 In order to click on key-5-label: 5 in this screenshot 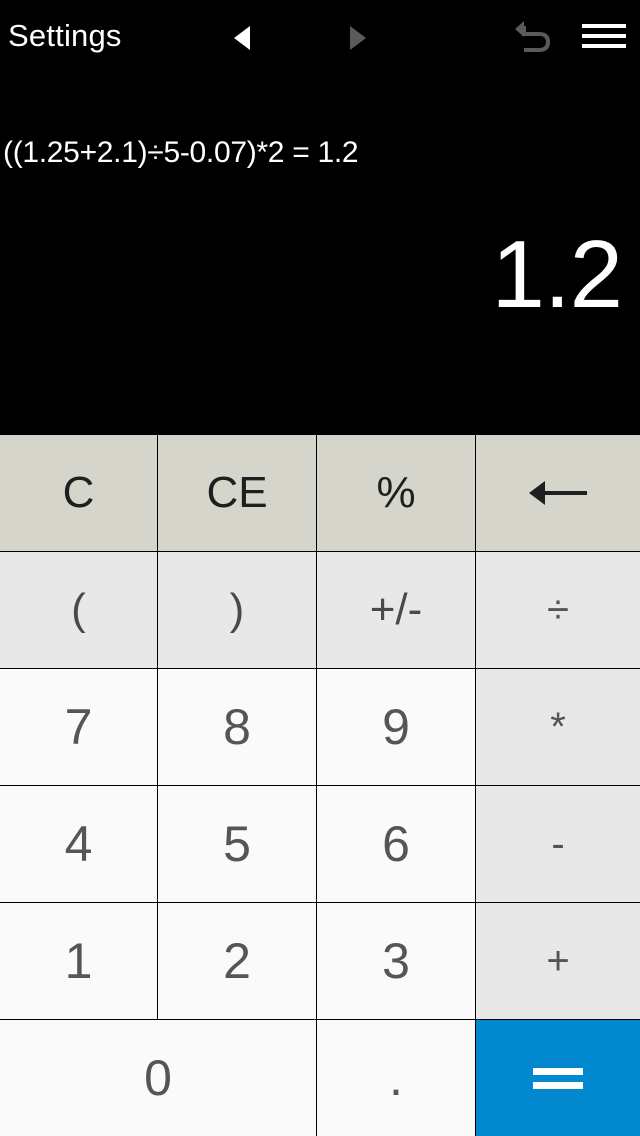, I will do `click(237, 844)`.